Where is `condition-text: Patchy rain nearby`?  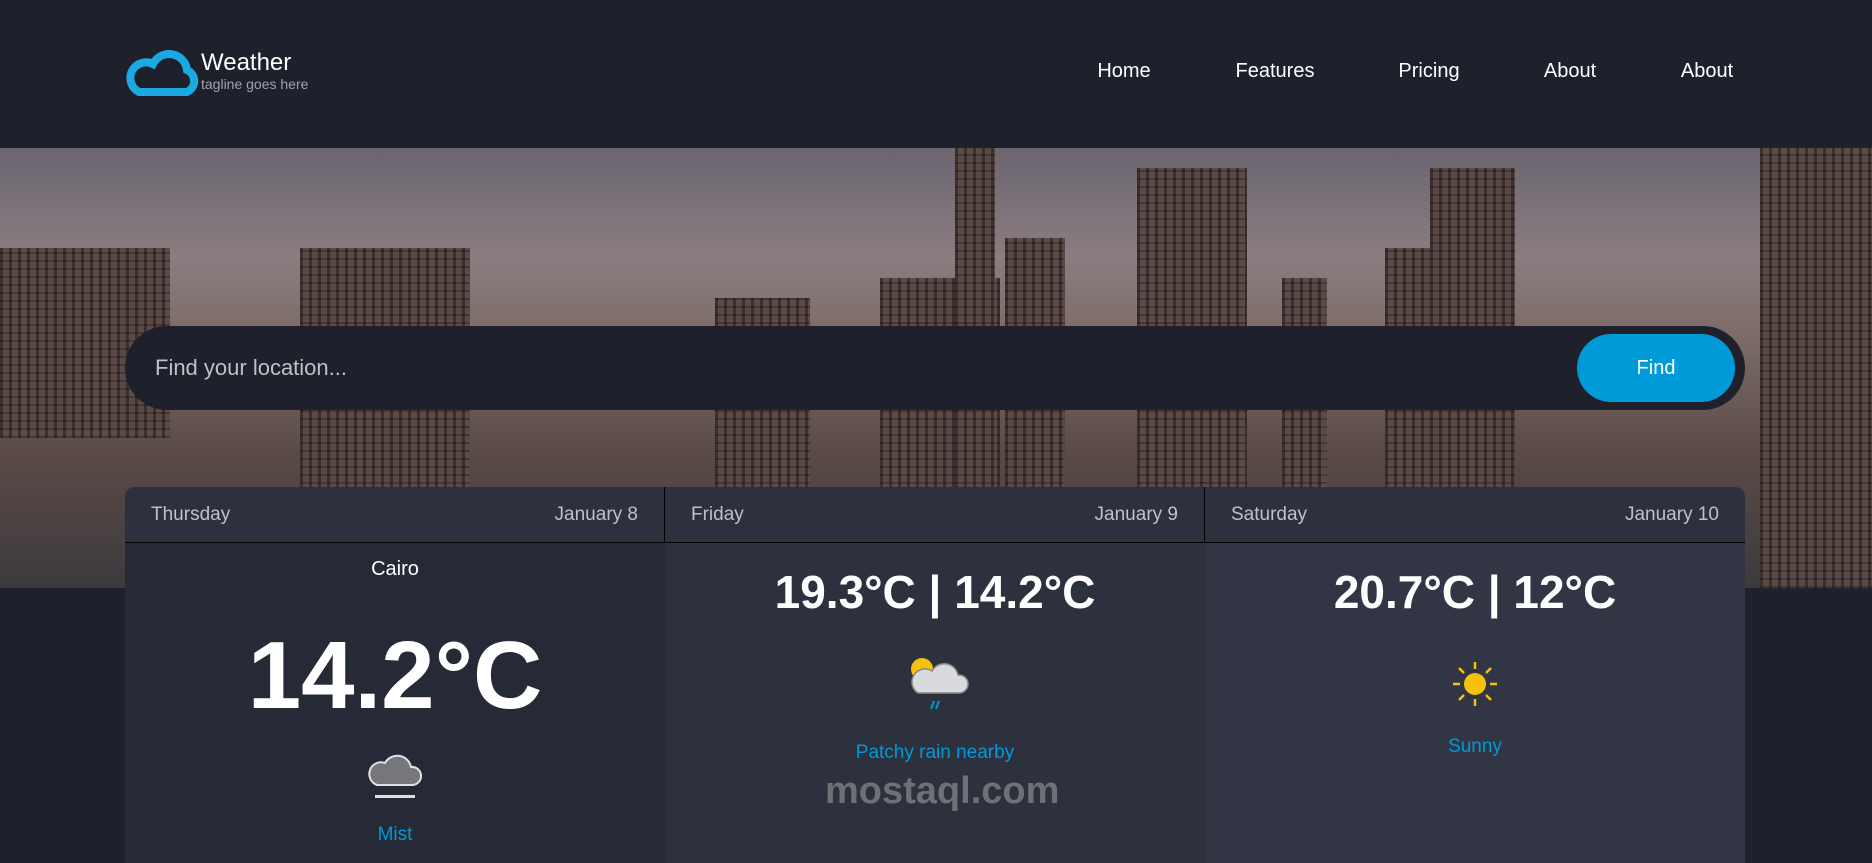 condition-text: Patchy rain nearby is located at coordinates (935, 752).